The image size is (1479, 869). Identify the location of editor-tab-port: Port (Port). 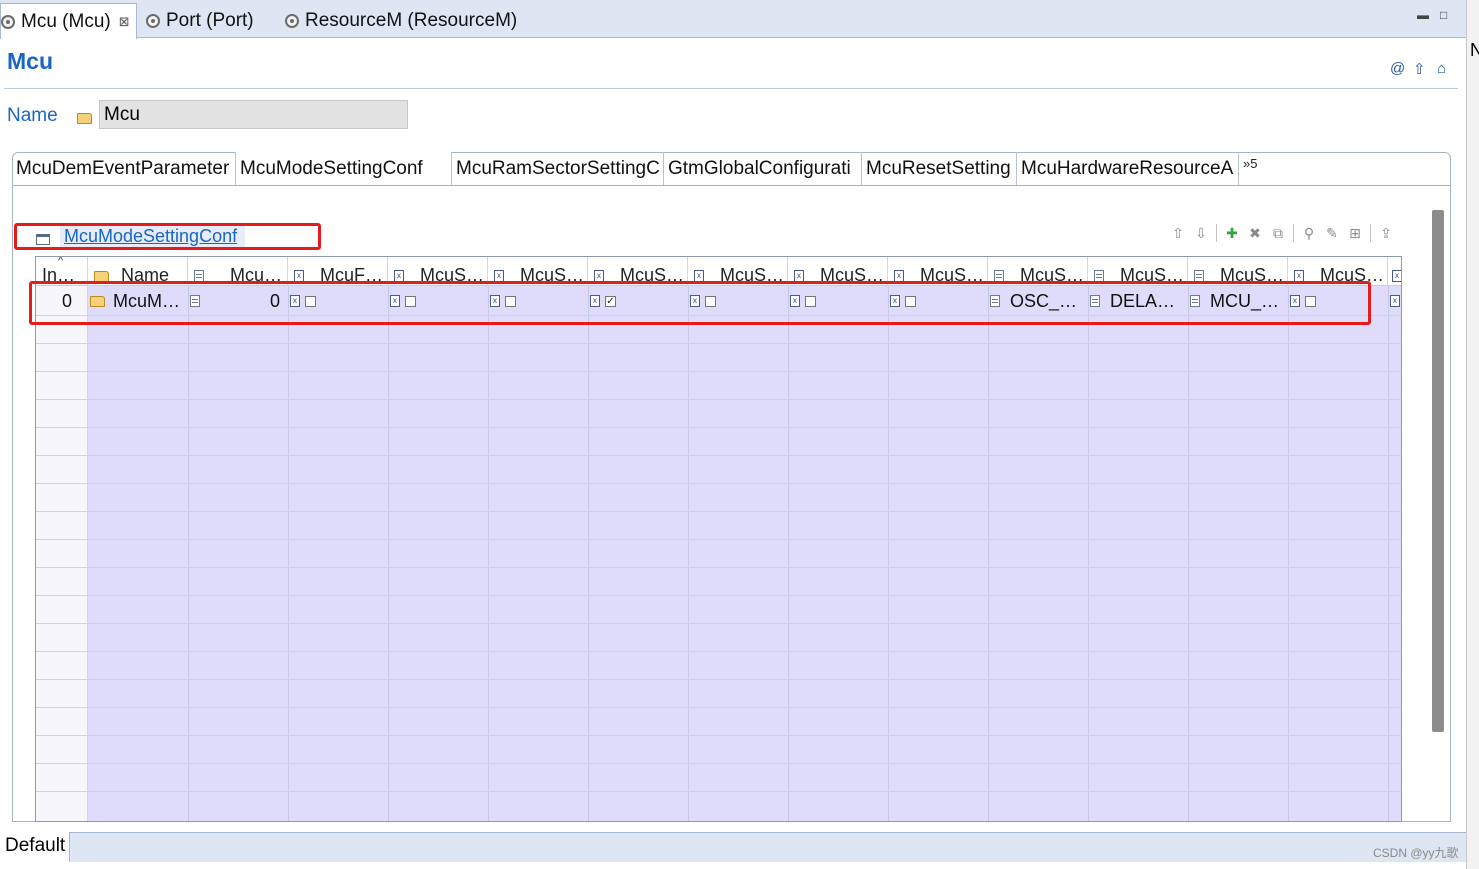
(200, 21).